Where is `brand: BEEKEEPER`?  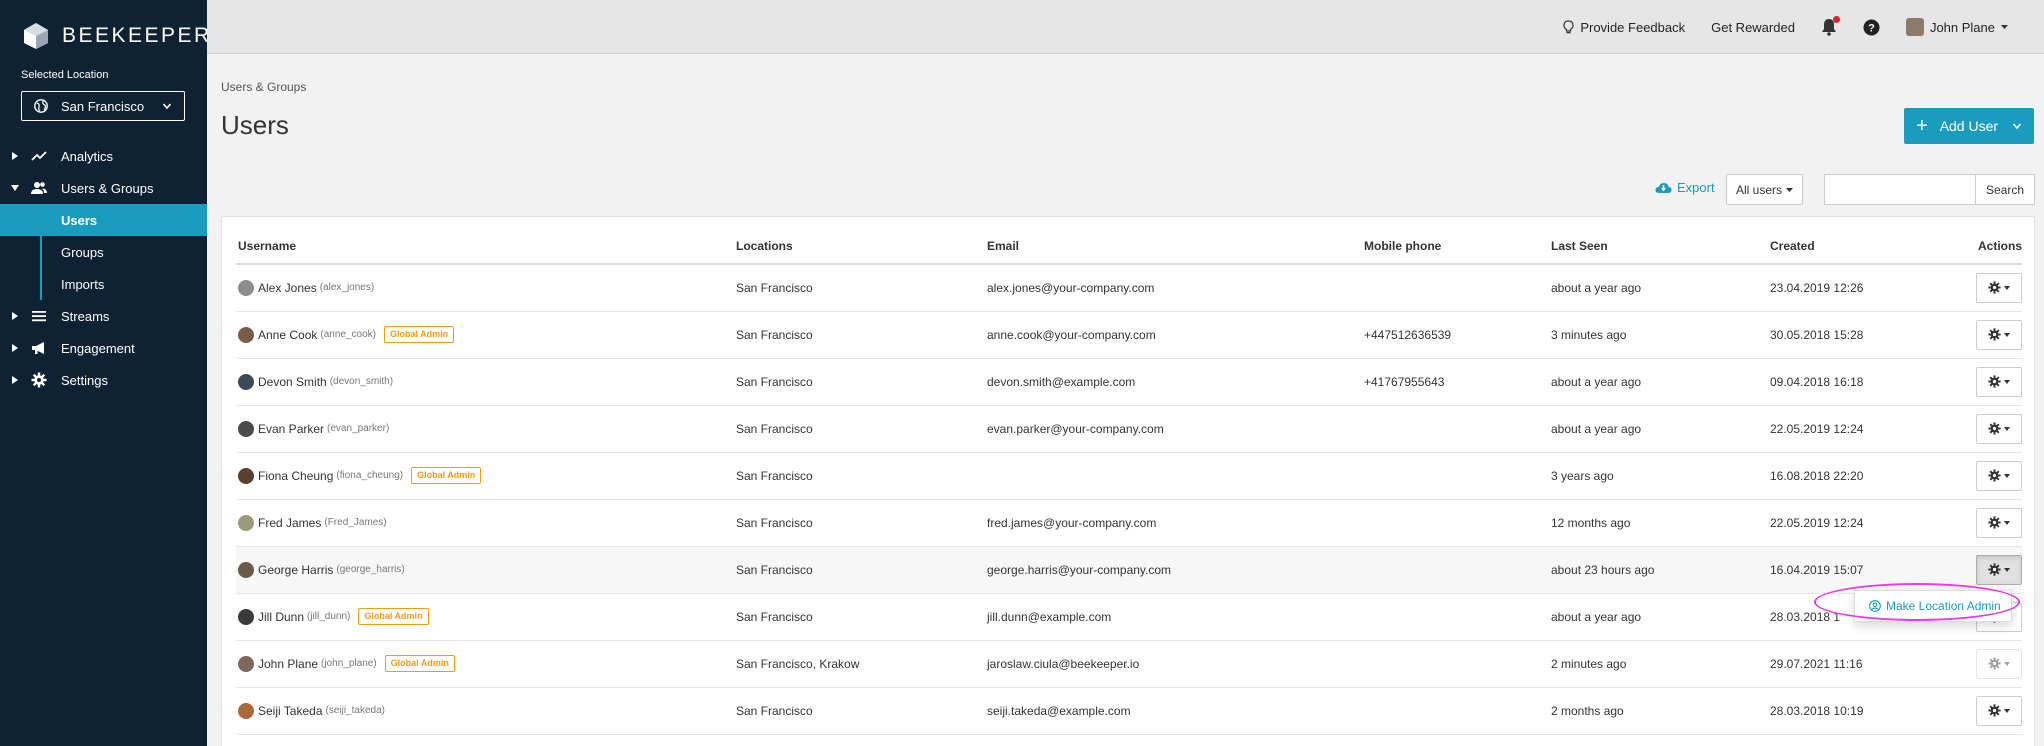
brand: BEEKEEPER is located at coordinates (117, 36).